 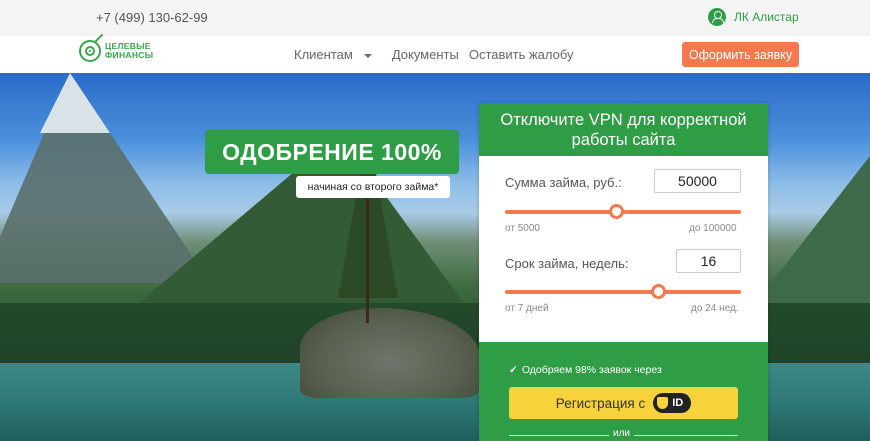 What do you see at coordinates (367, 55) in the screenshot?
I see `chevron-down-icon` at bounding box center [367, 55].